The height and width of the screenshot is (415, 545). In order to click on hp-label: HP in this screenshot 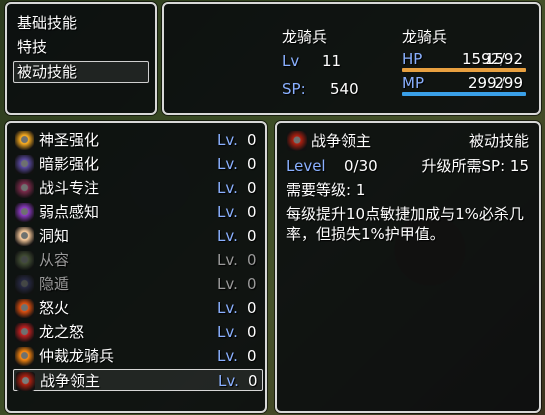, I will do `click(412, 59)`.